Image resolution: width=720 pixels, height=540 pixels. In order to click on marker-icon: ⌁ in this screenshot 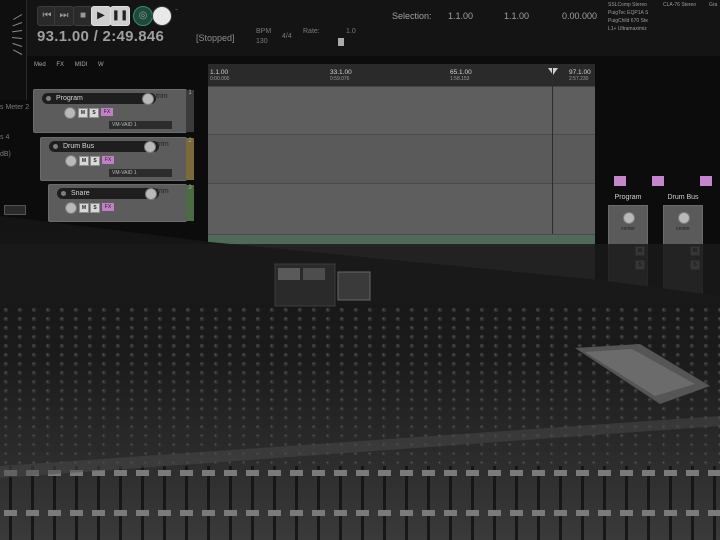, I will do `click(186, 14)`.